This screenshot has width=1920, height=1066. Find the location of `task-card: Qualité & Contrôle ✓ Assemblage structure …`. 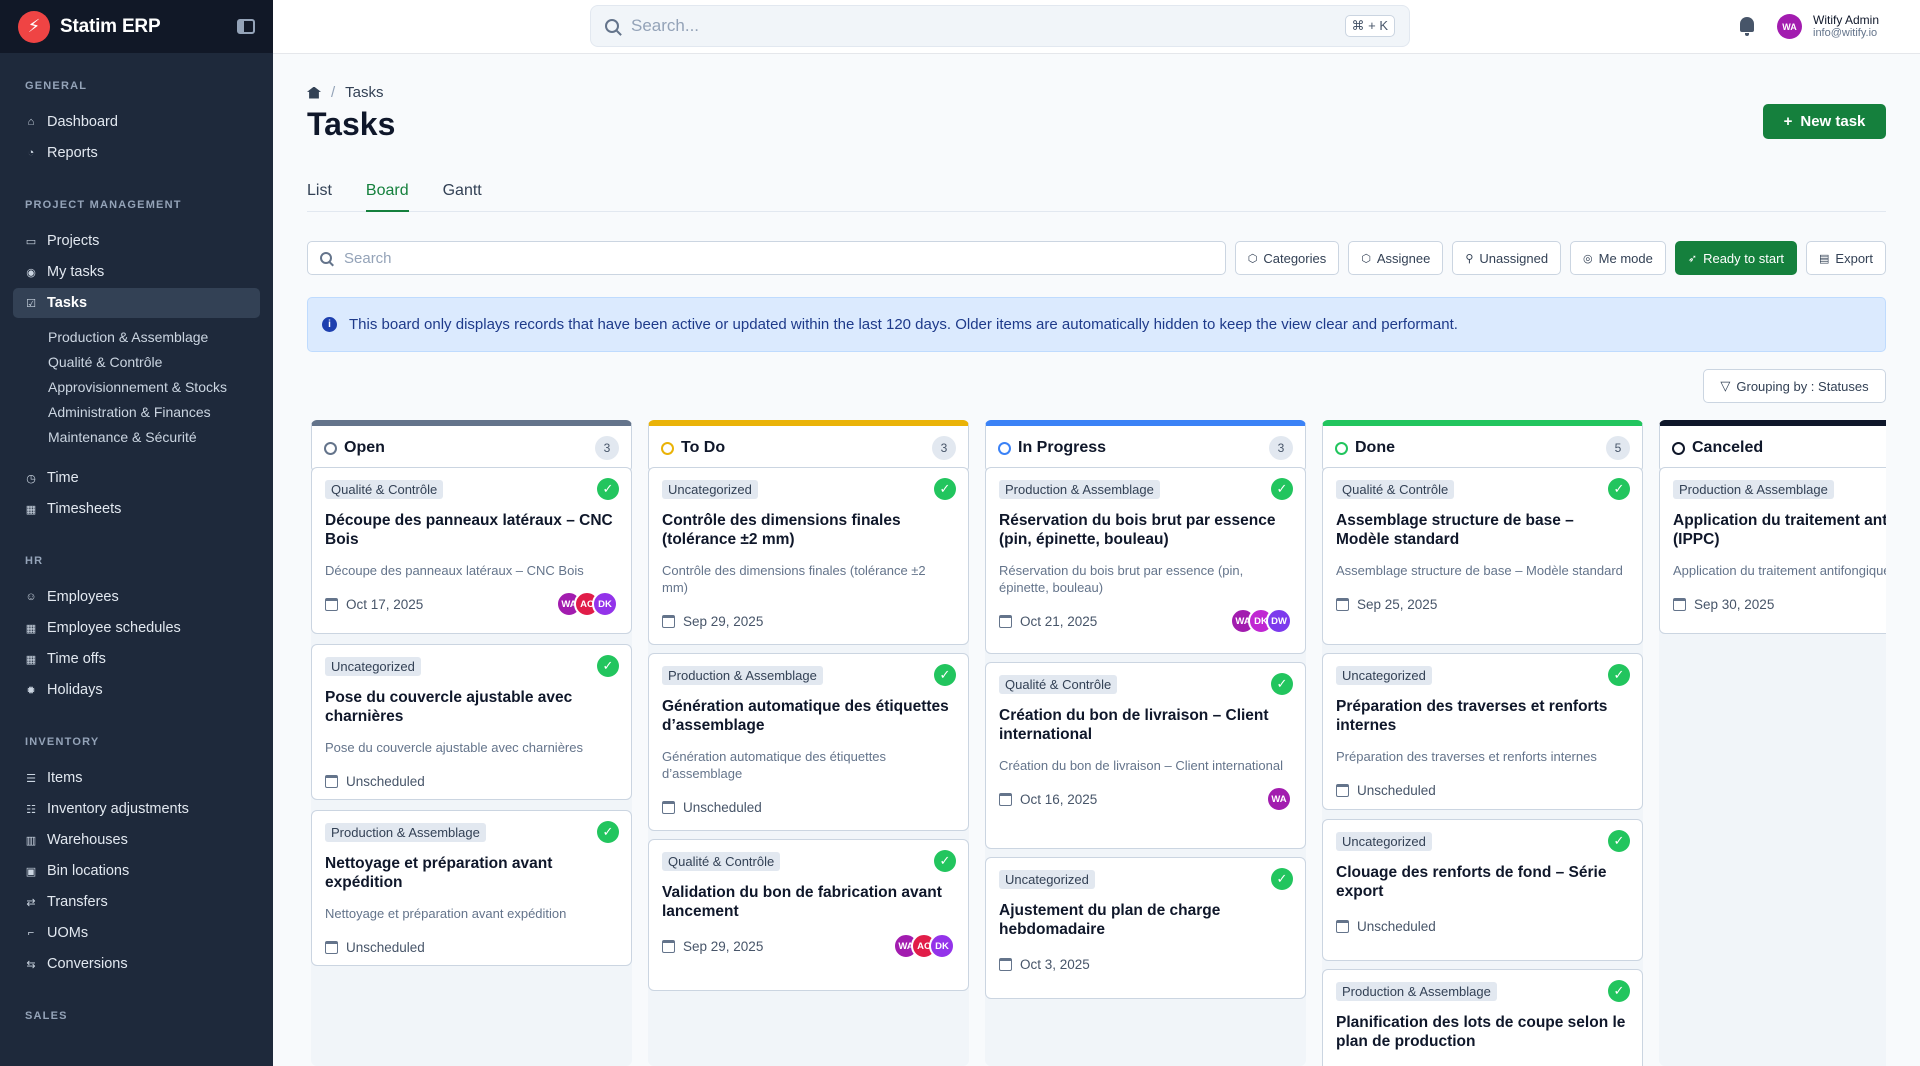

task-card: Qualité & Contrôle ✓ Assemblage structure … is located at coordinates (1482, 556).